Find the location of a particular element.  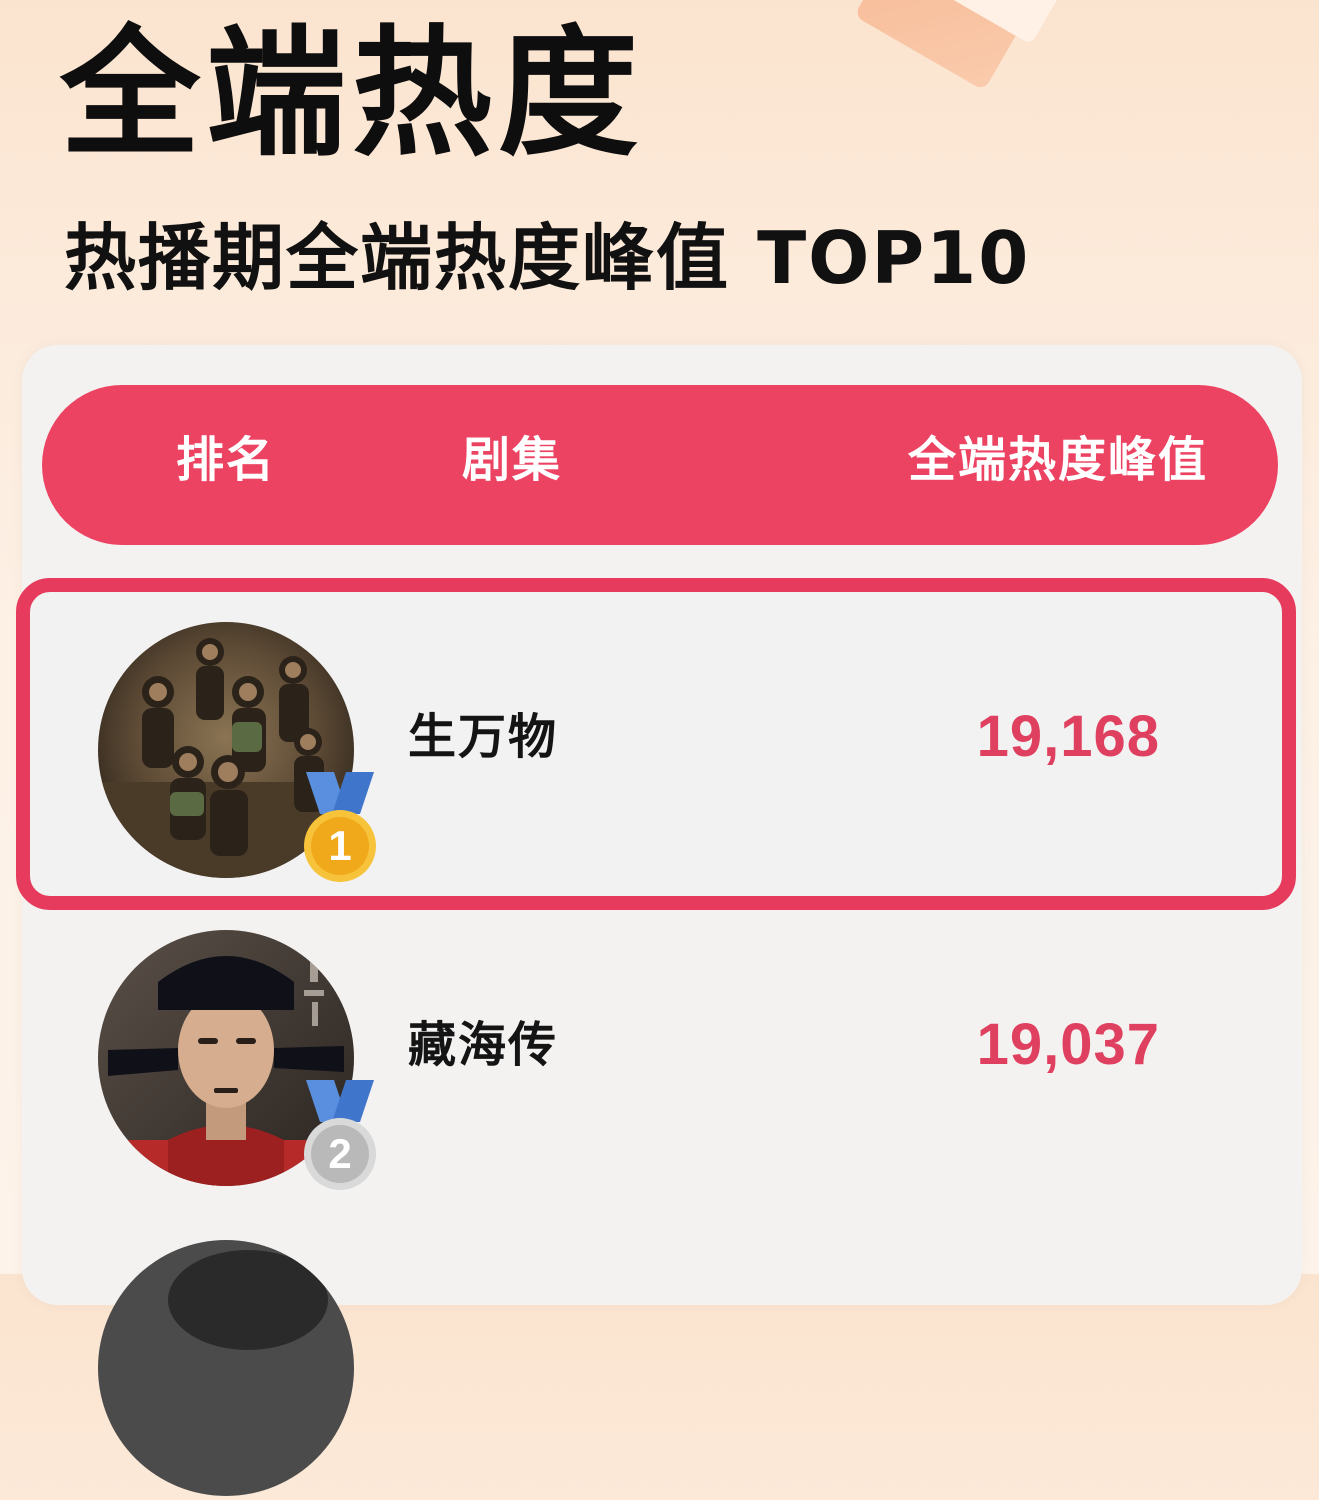

silver-medal-icon: 2 is located at coordinates (340, 1135).